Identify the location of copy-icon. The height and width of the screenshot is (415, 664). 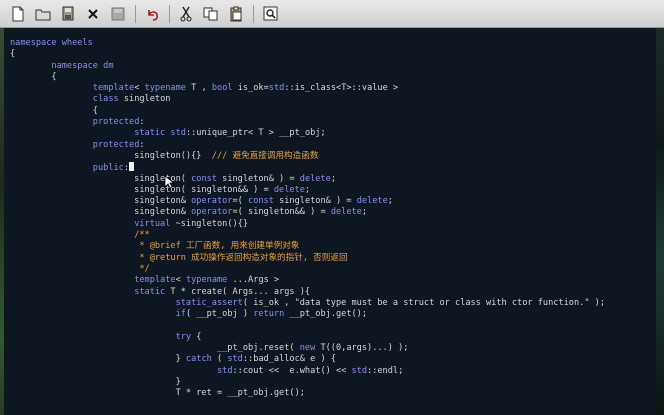
(210, 13).